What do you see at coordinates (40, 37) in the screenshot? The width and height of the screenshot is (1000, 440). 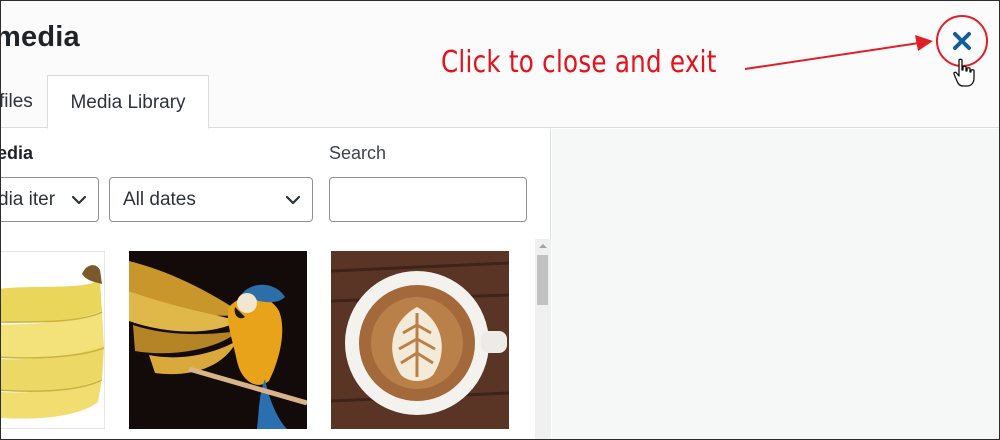 I see `modal-title: media` at bounding box center [40, 37].